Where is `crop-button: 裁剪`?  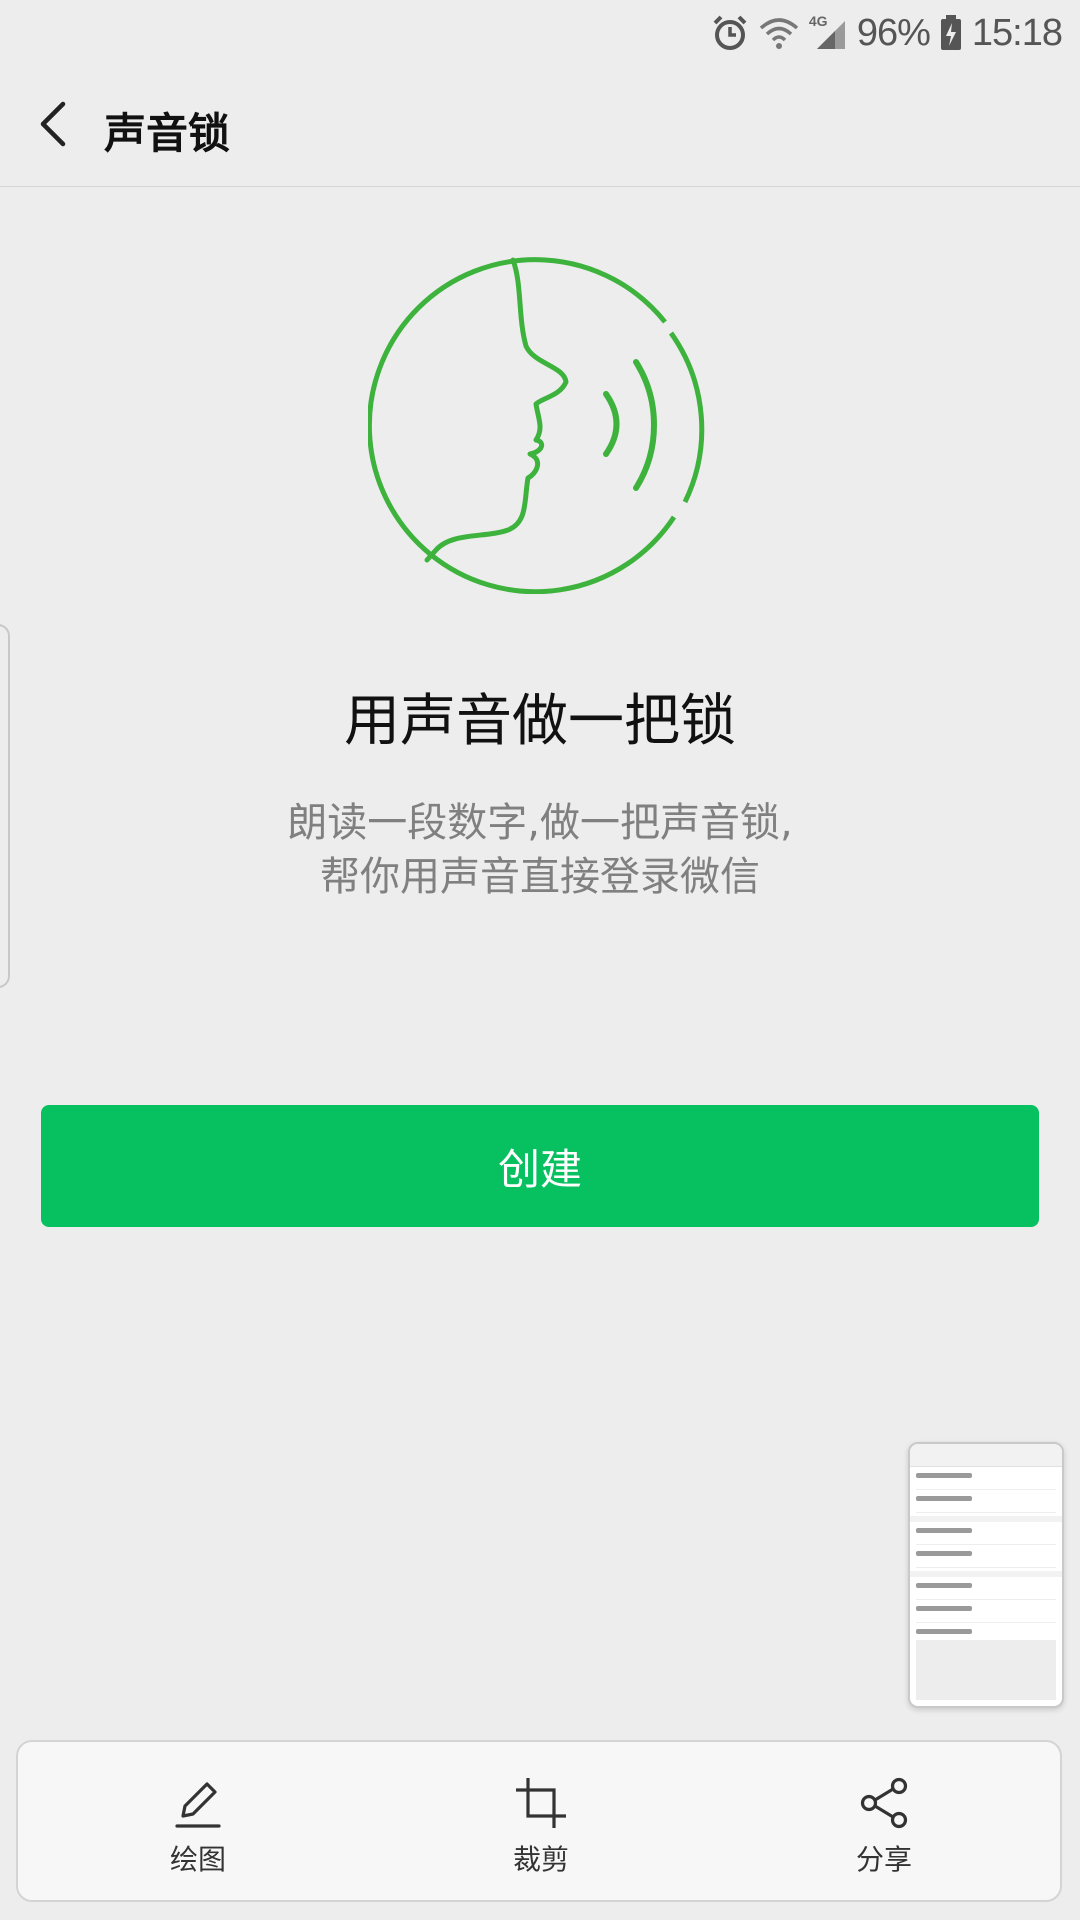
crop-button: 裁剪 is located at coordinates (541, 1821).